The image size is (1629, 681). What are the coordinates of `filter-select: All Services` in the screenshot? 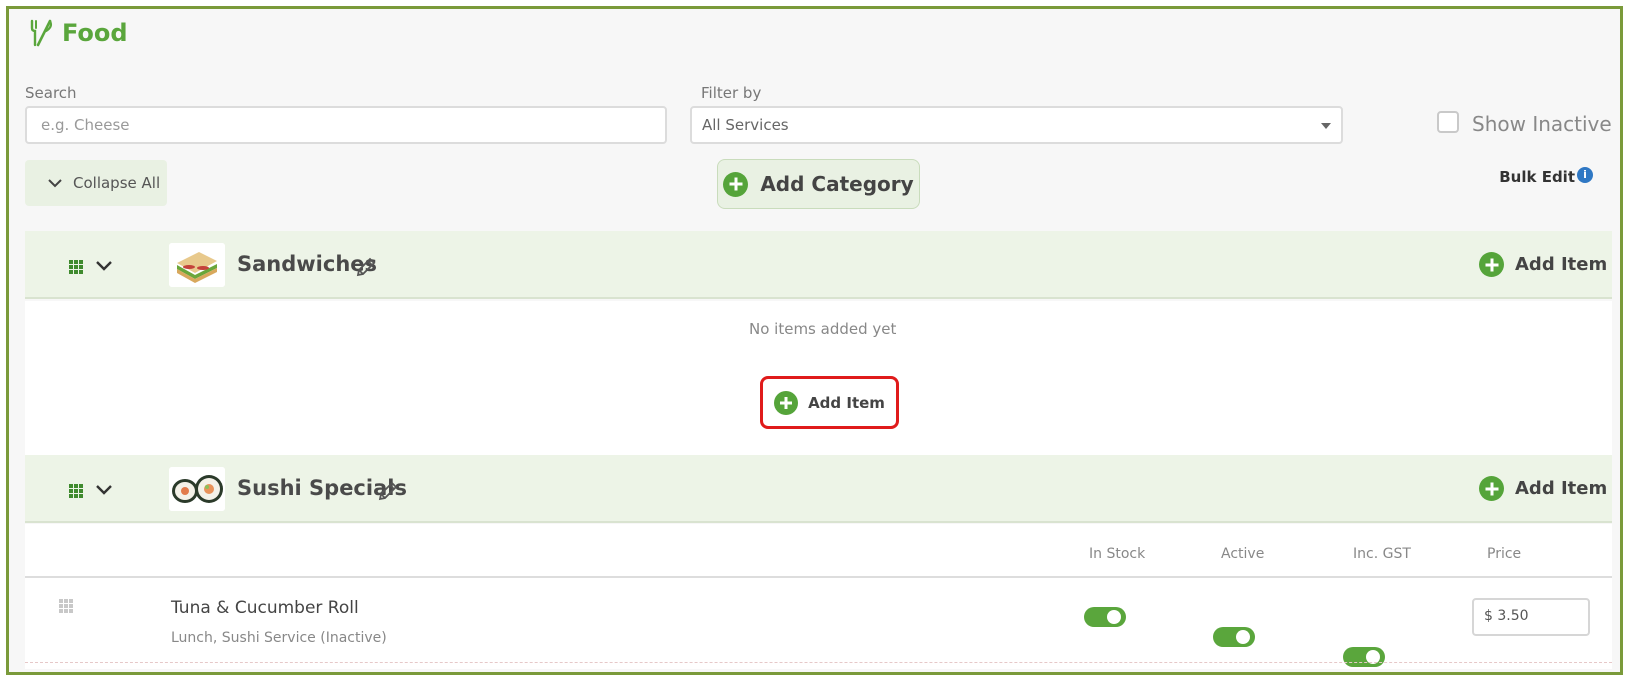 It's located at (1016, 125).